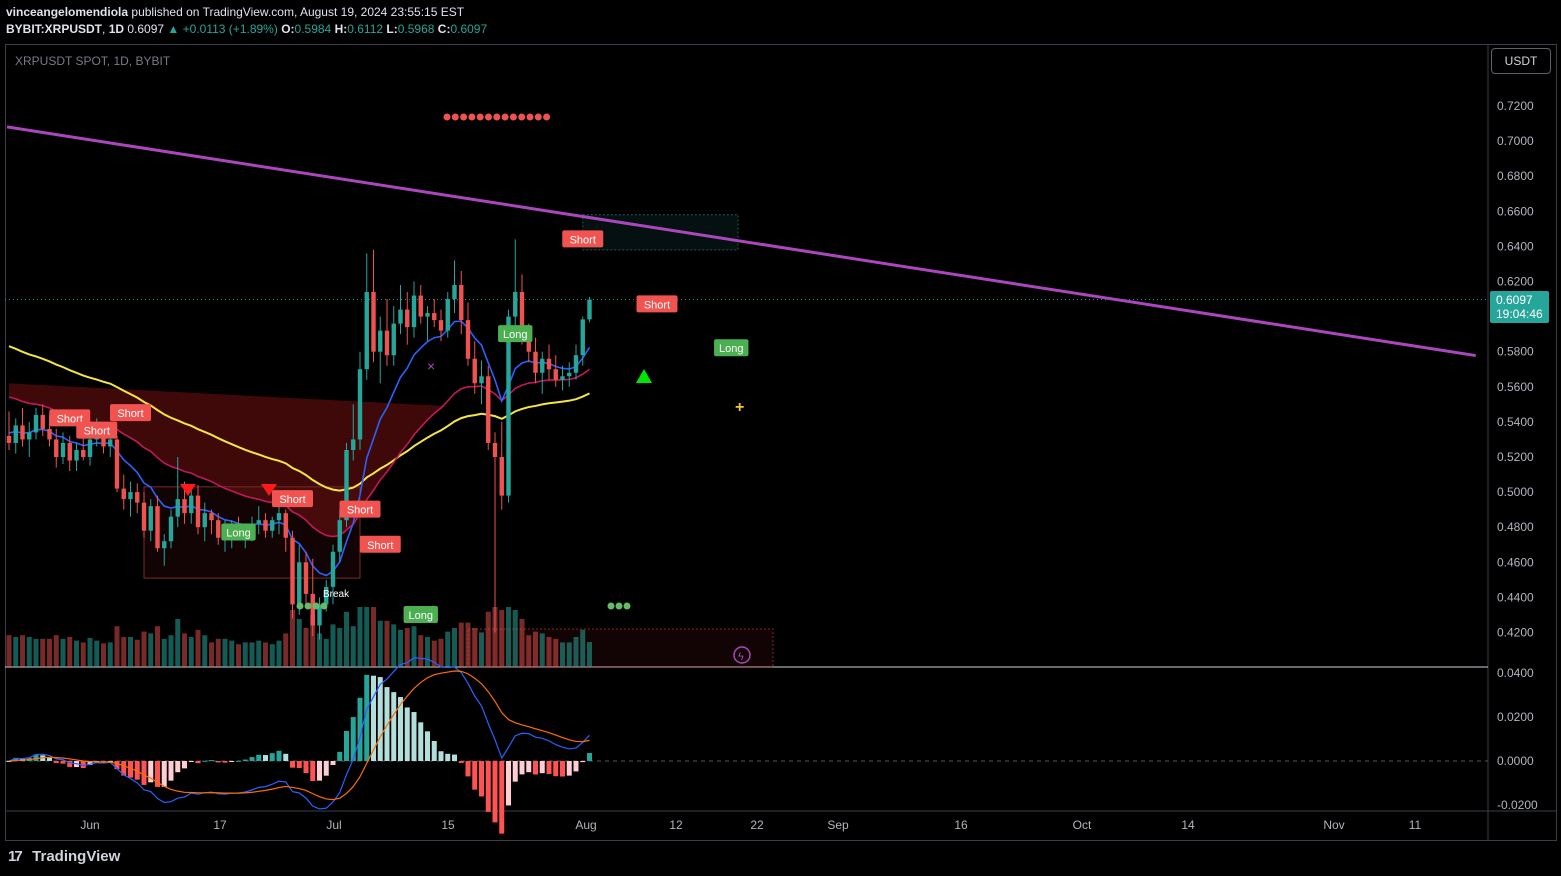 The image size is (1561, 876). What do you see at coordinates (1515, 597) in the screenshot?
I see `price-tick-label: 0.4400` at bounding box center [1515, 597].